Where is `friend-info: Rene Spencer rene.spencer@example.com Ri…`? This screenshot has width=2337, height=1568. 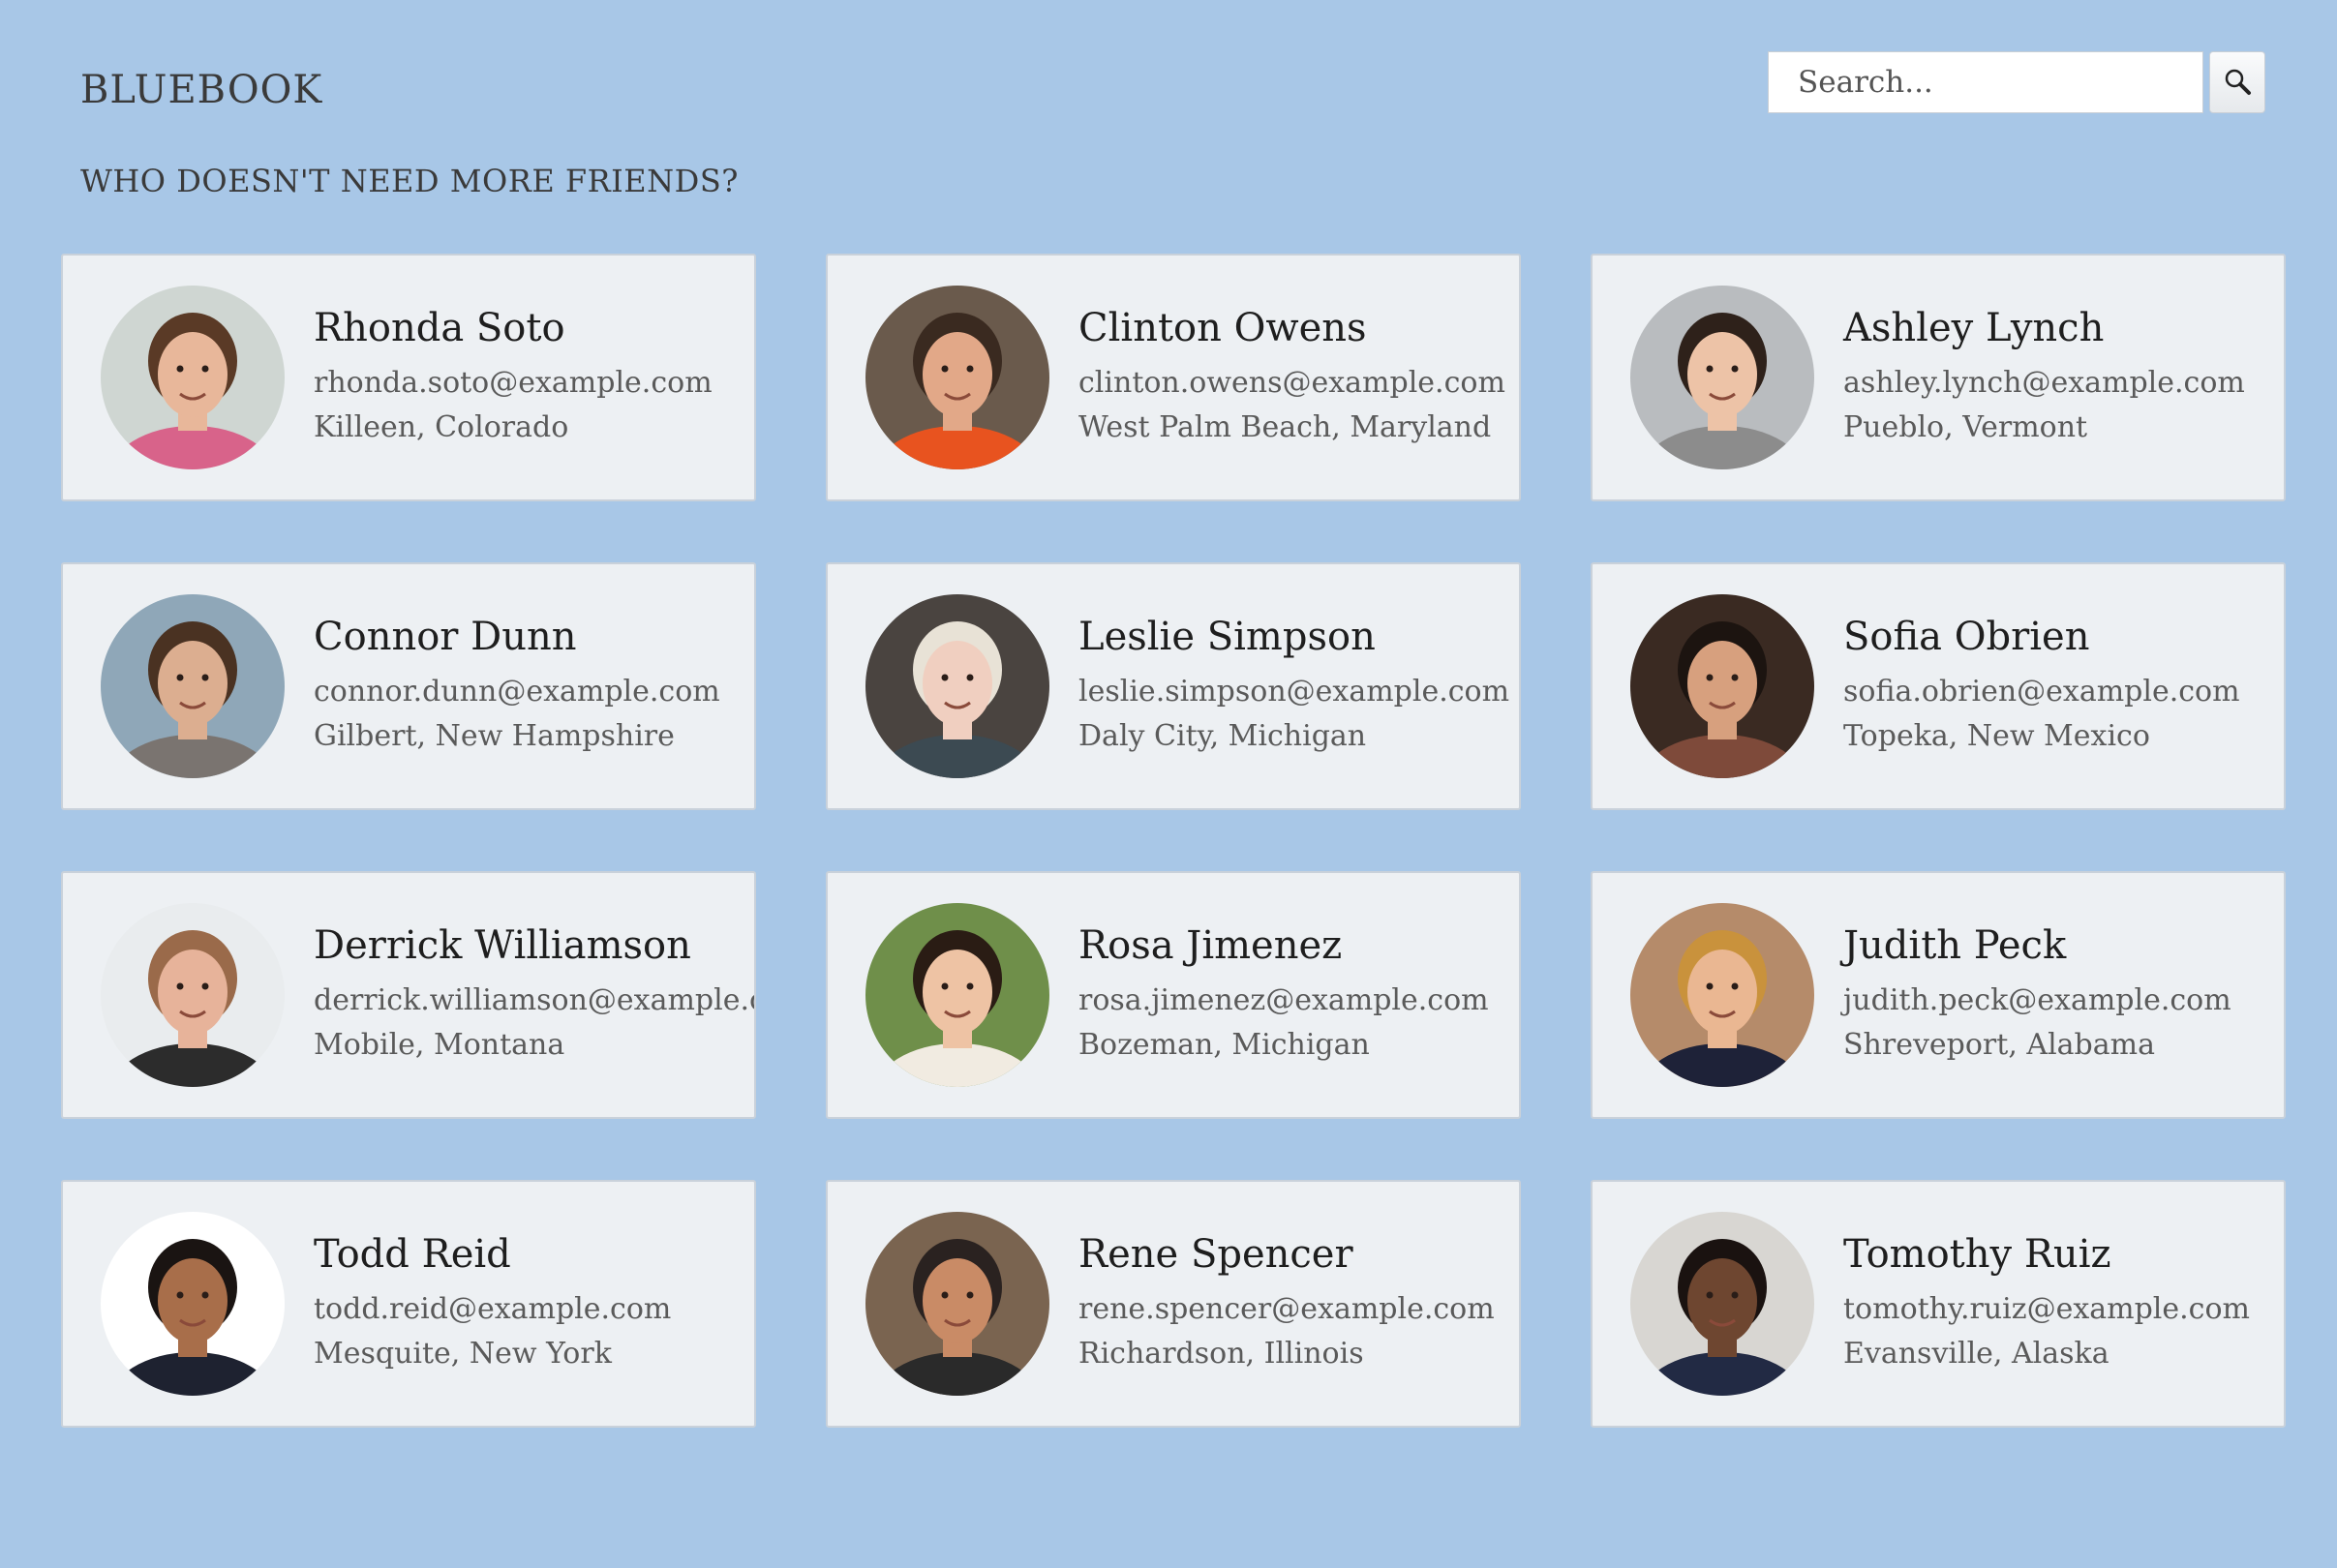 friend-info: Rene Spencer rene.spencer@example.com Ri… is located at coordinates (1287, 1304).